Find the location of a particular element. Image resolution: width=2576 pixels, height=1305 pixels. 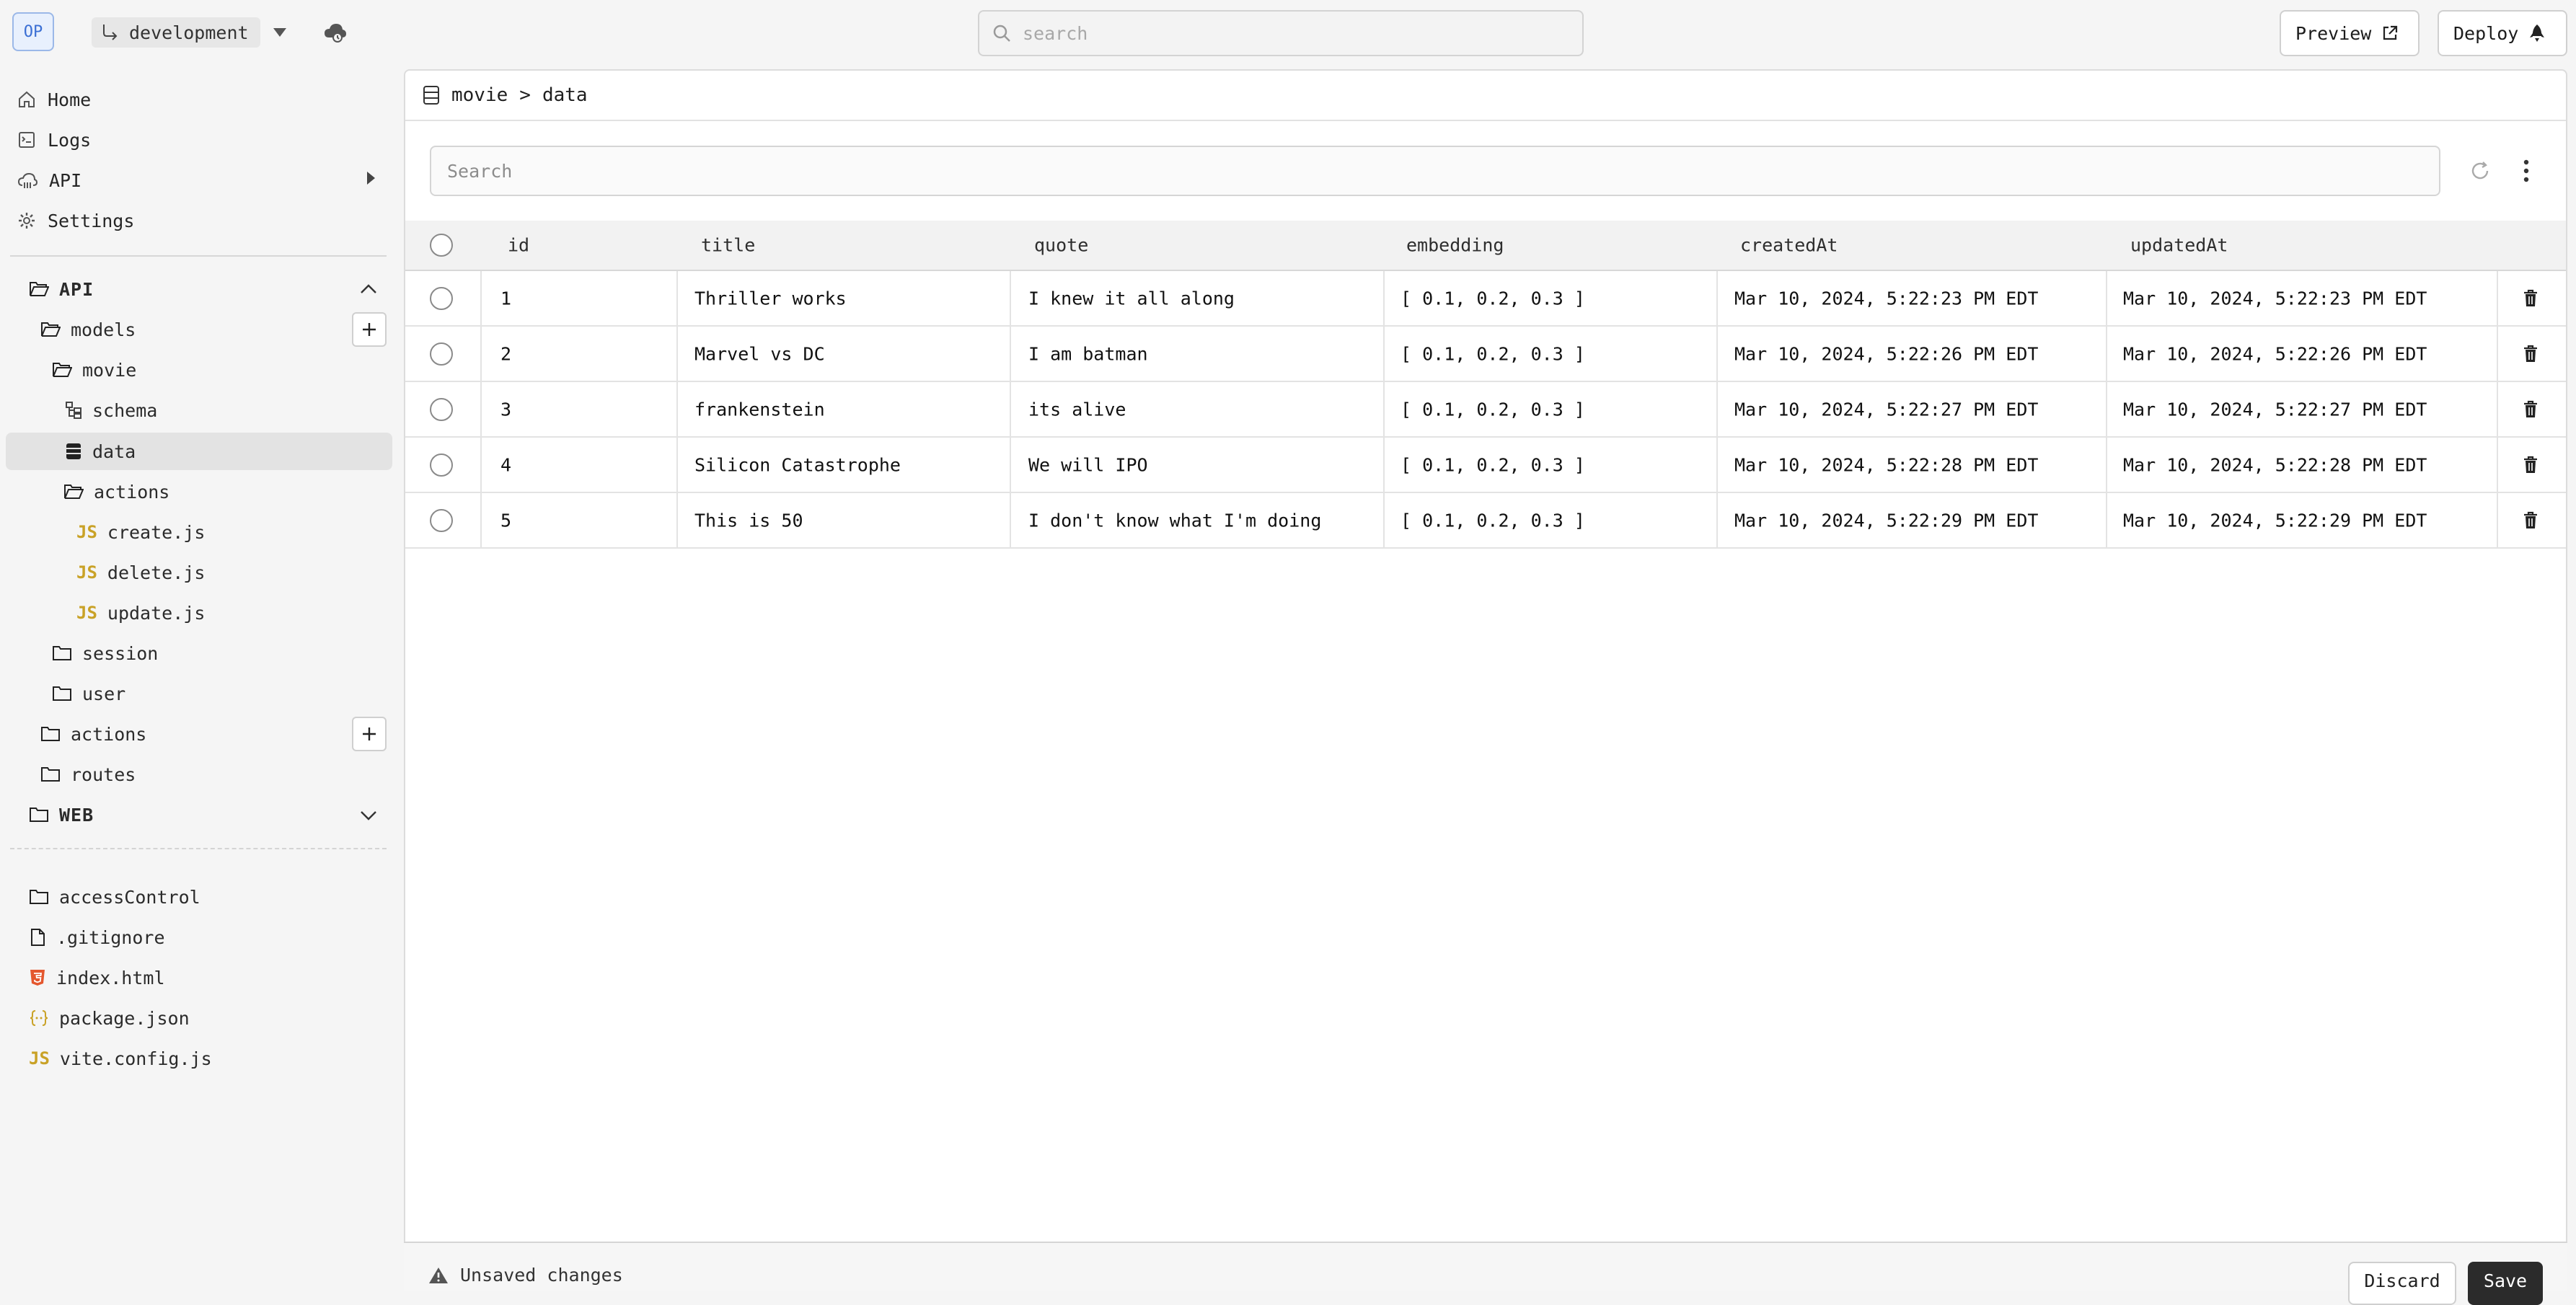

tree-file-create: JS create.js is located at coordinates (140, 532).